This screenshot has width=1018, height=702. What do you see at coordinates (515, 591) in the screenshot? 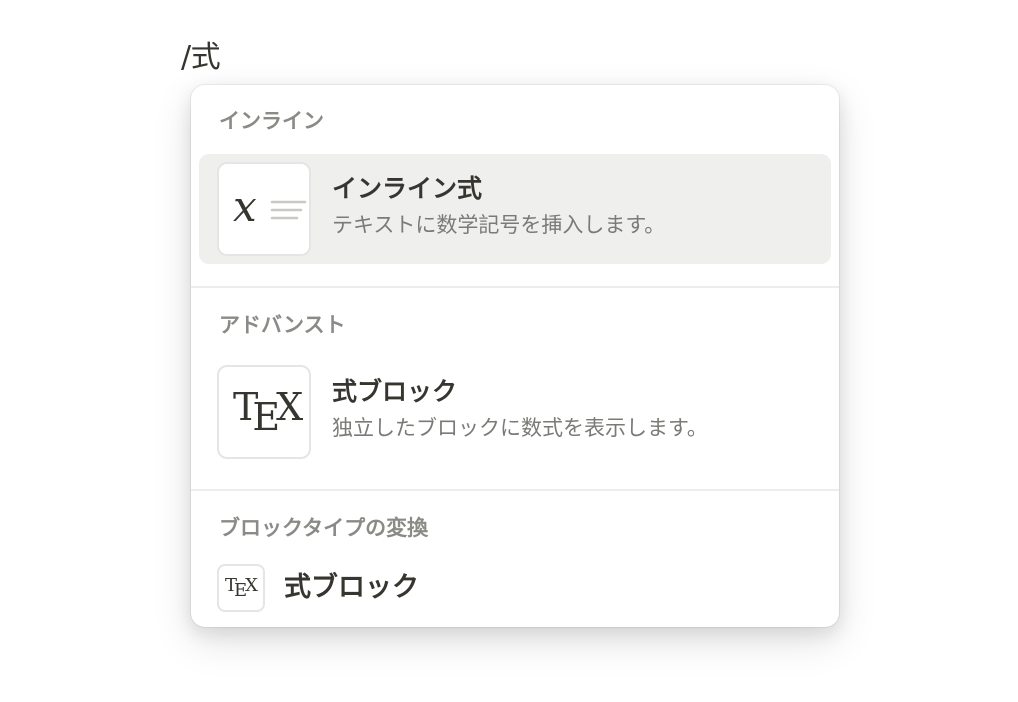
I see `menu-item-turn-into-equation-block: TEX 式ブロック` at bounding box center [515, 591].